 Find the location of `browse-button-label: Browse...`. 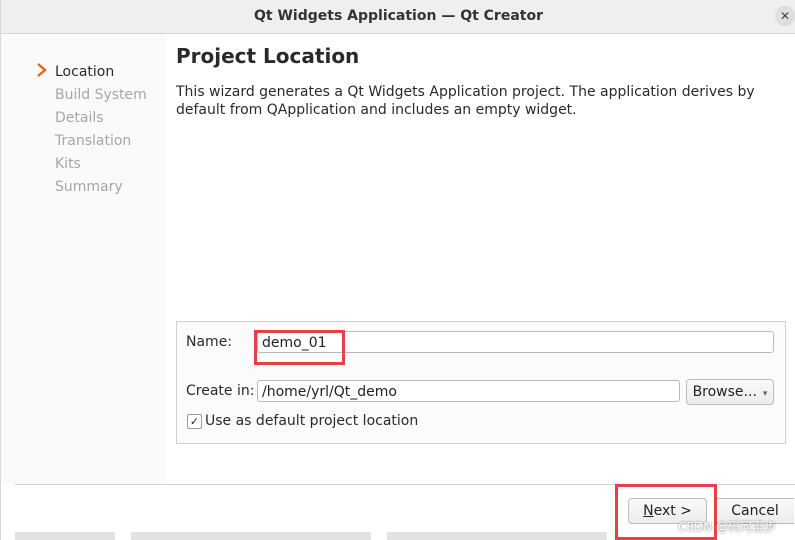

browse-button-label: Browse... is located at coordinates (724, 392).